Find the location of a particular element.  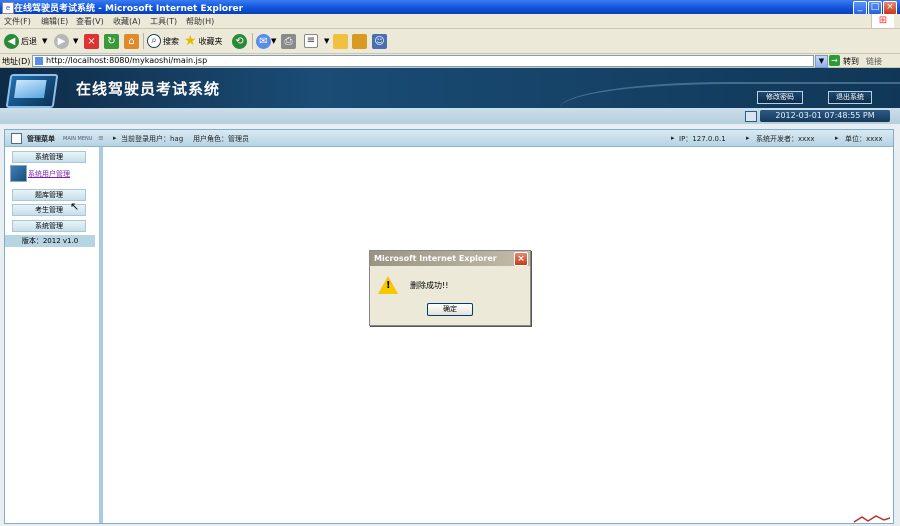

ie-page-icon: e is located at coordinates (8, 8).